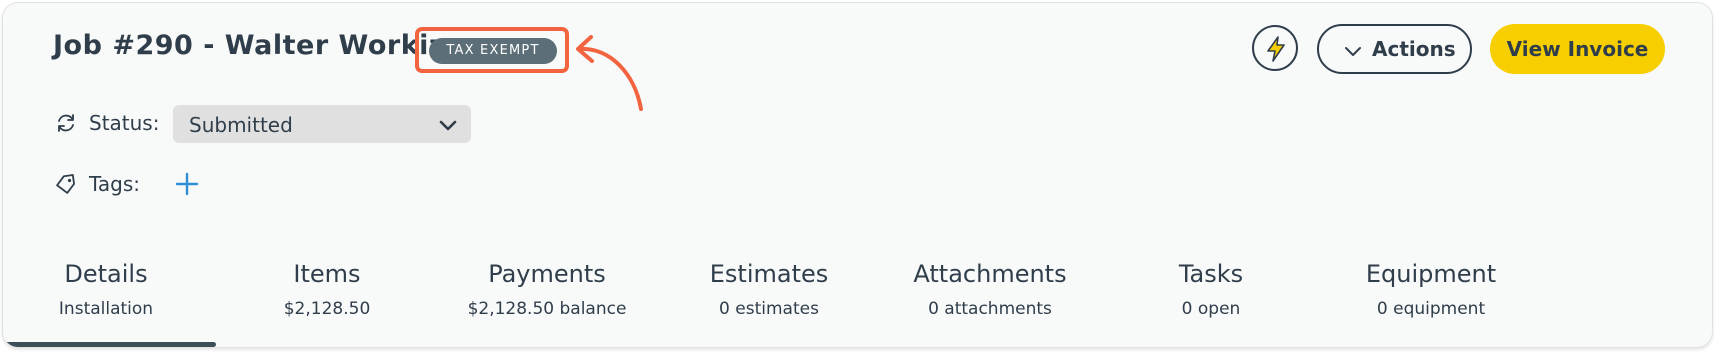 This screenshot has width=1719, height=362. What do you see at coordinates (1414, 49) in the screenshot?
I see `actions-button-label: Actions` at bounding box center [1414, 49].